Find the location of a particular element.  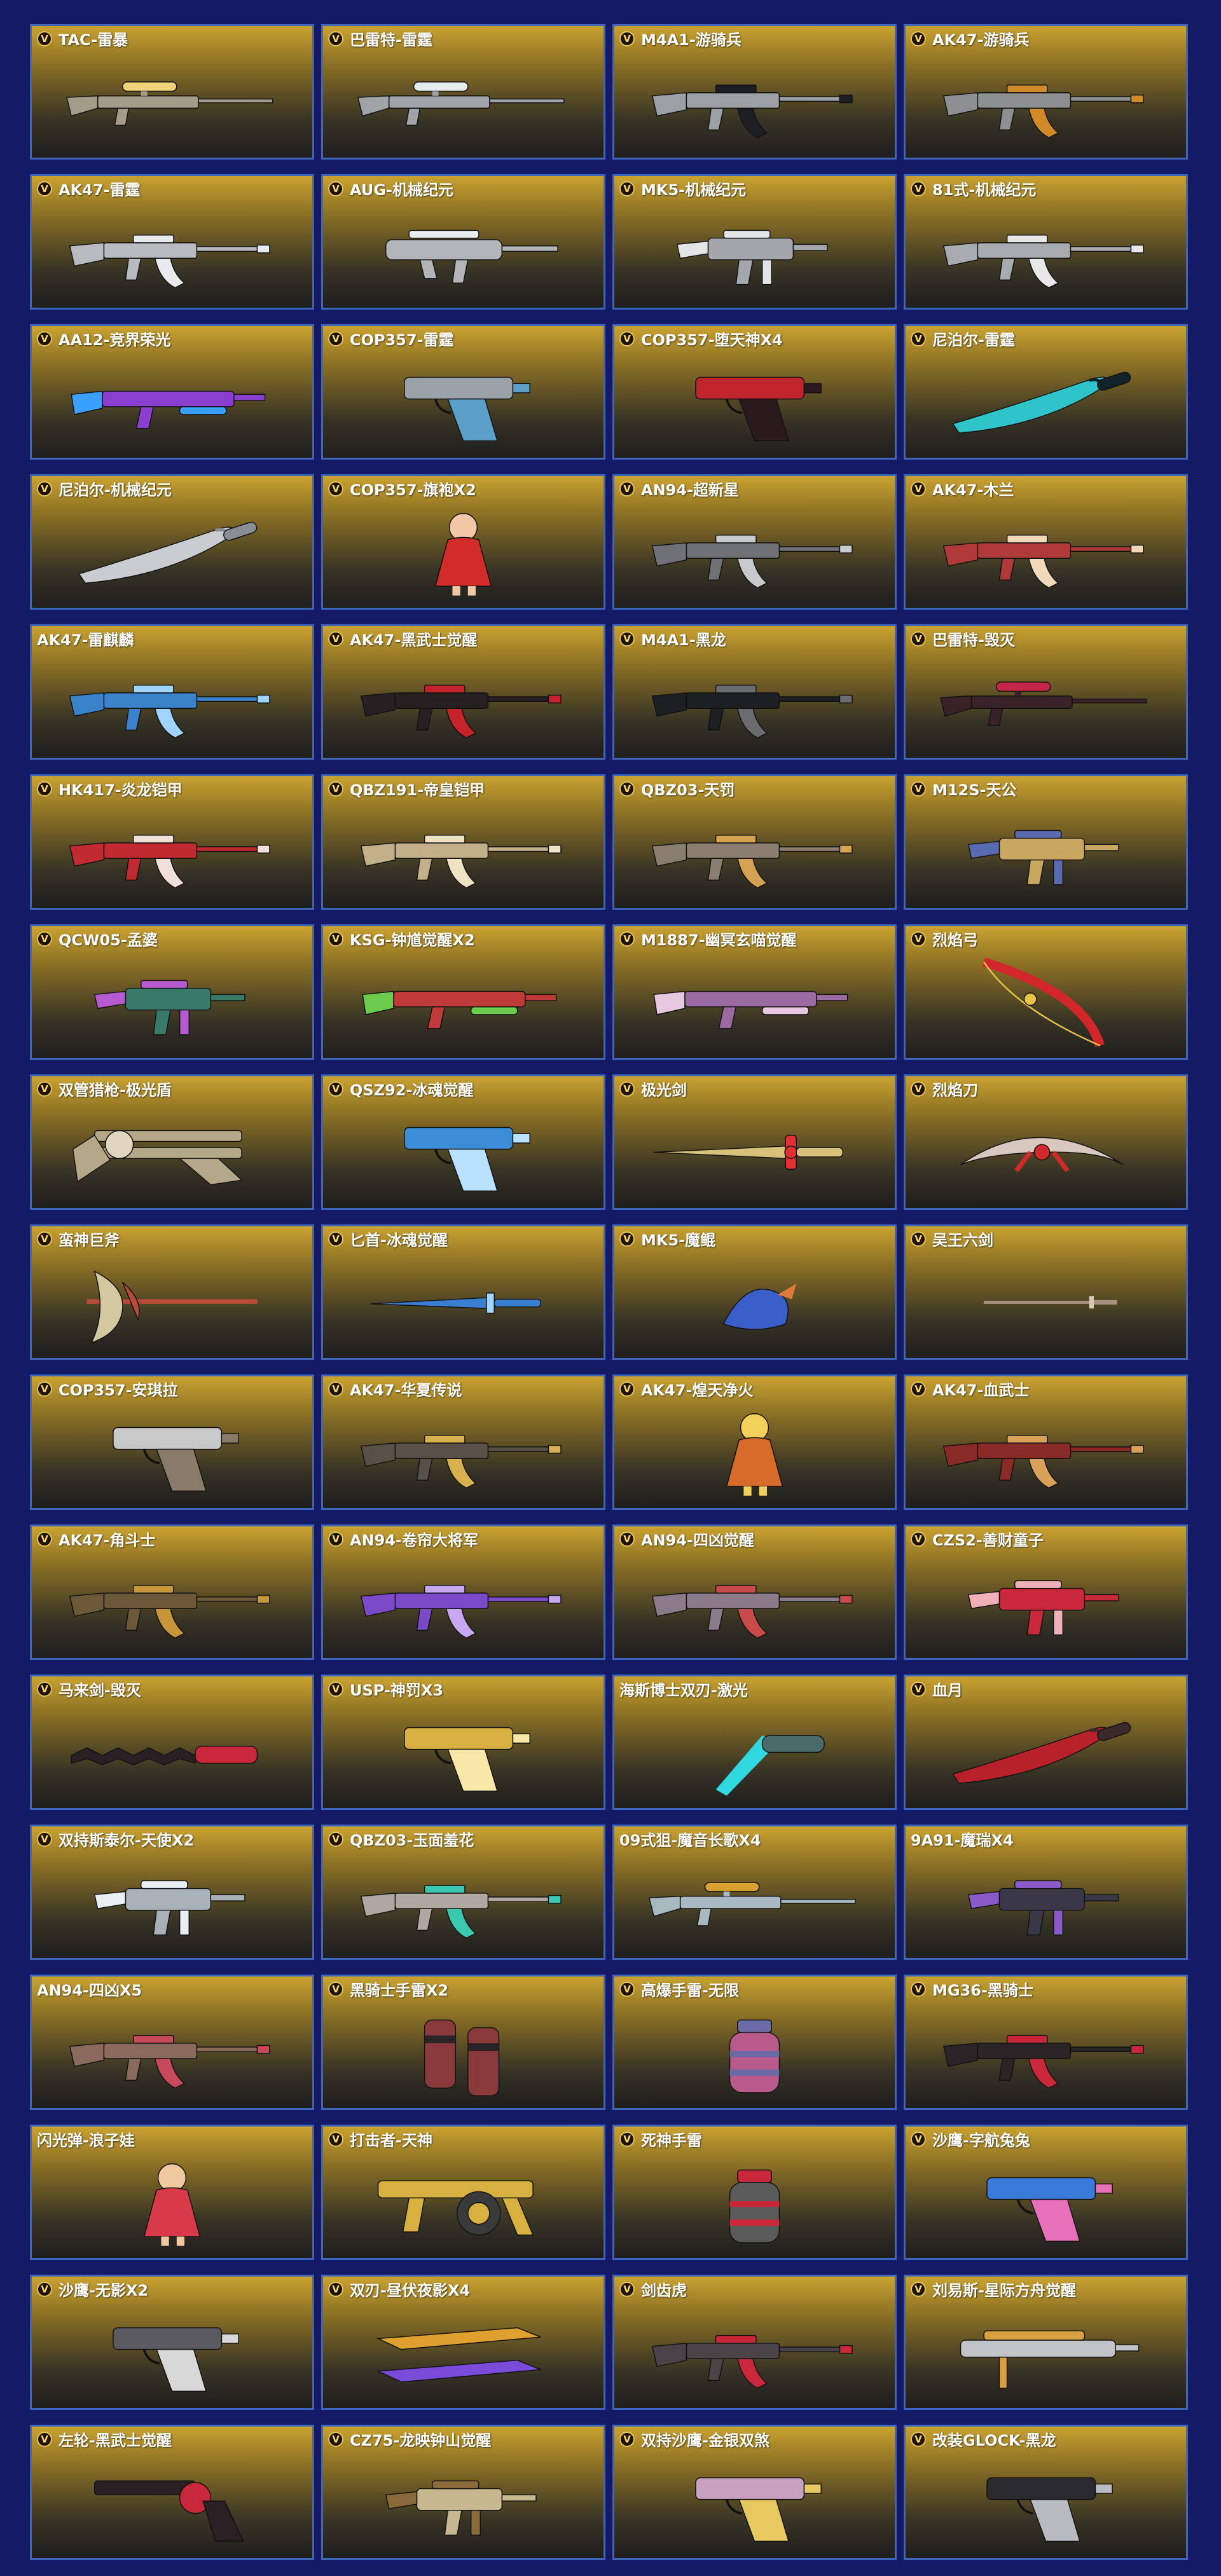

weapon-card: V QBZ03-玉面羞花 is located at coordinates (463, 1893).